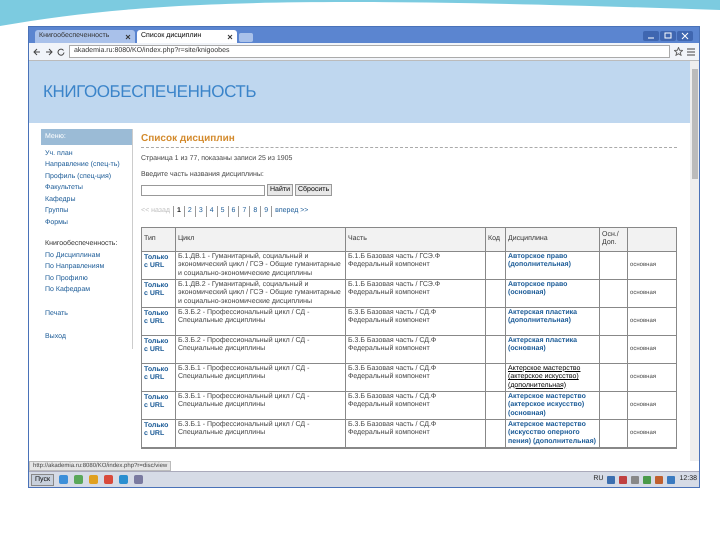  I want to click on page-title: КНИГООБЕСПЕЧЕННОСТЬ, so click(149, 92).